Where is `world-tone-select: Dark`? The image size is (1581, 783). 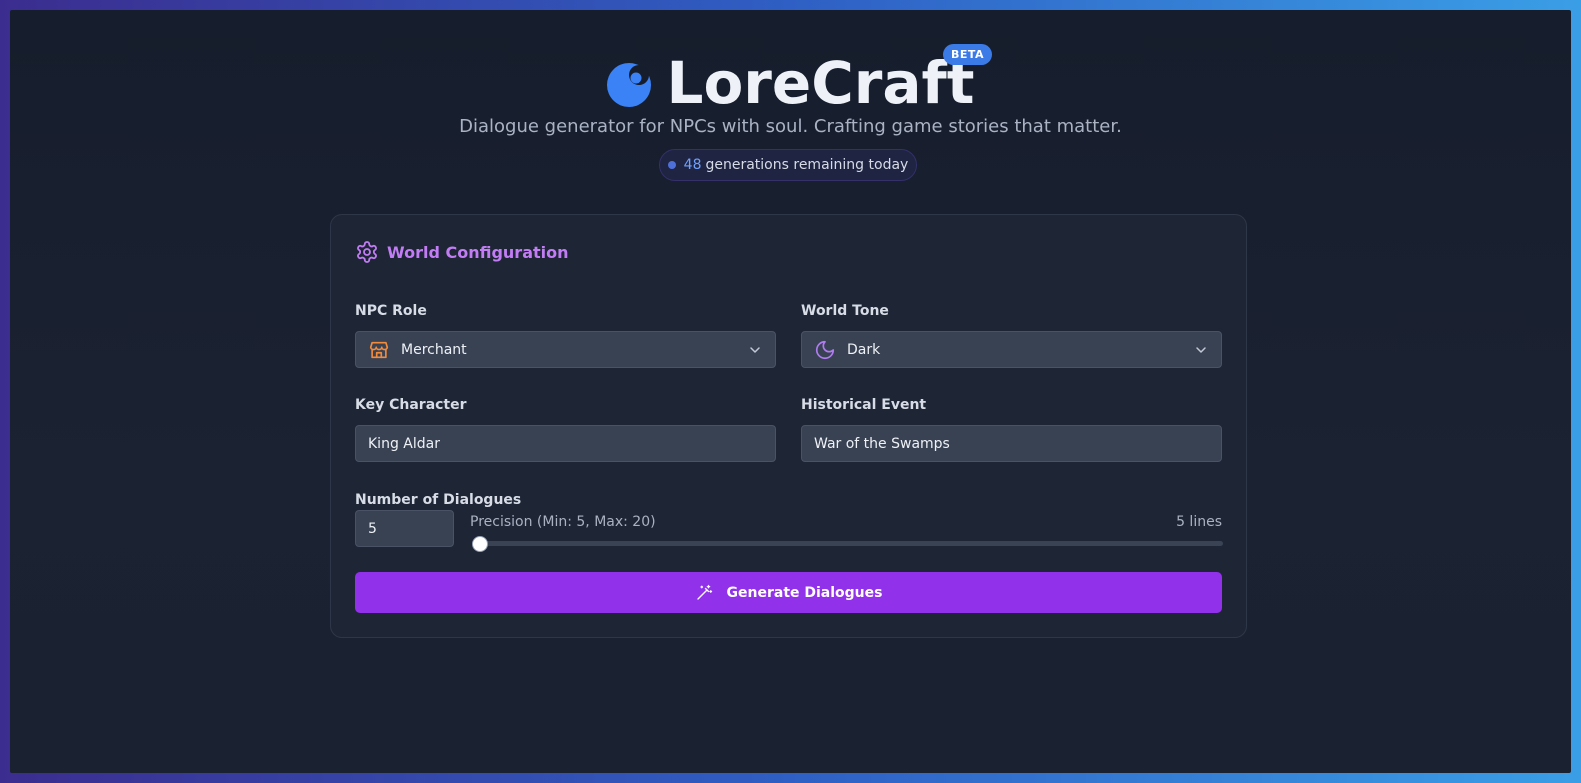 world-tone-select: Dark is located at coordinates (1011, 349).